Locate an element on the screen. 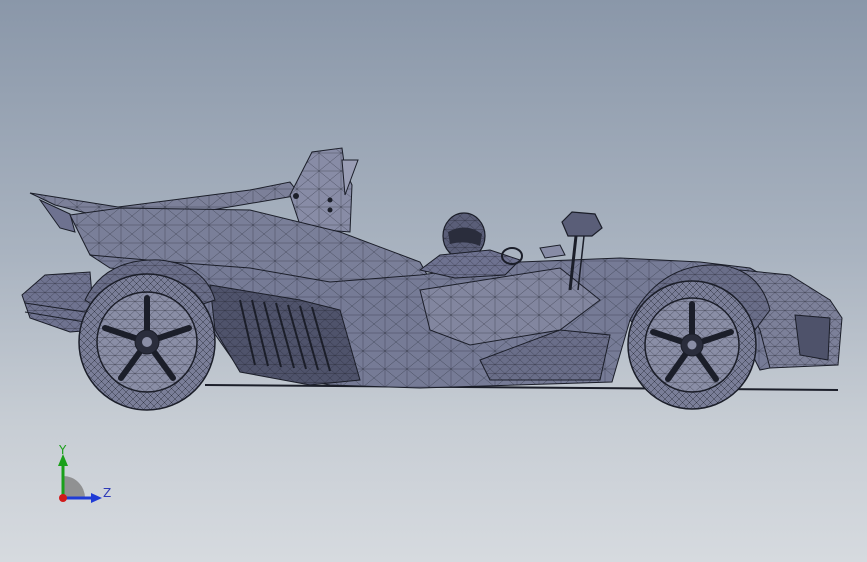 The height and width of the screenshot is (562, 867). reference-triad: Y Z is located at coordinates (80, 478).